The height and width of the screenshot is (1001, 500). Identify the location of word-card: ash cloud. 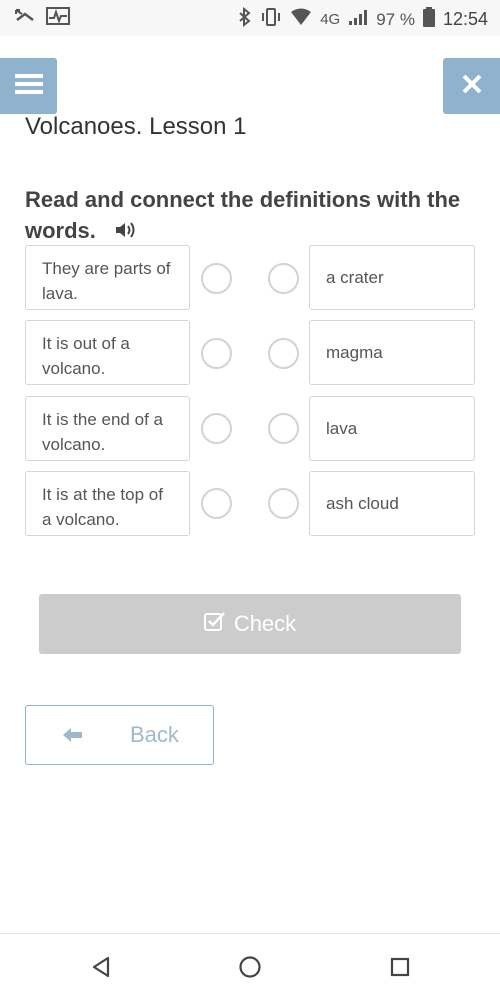
(392, 503).